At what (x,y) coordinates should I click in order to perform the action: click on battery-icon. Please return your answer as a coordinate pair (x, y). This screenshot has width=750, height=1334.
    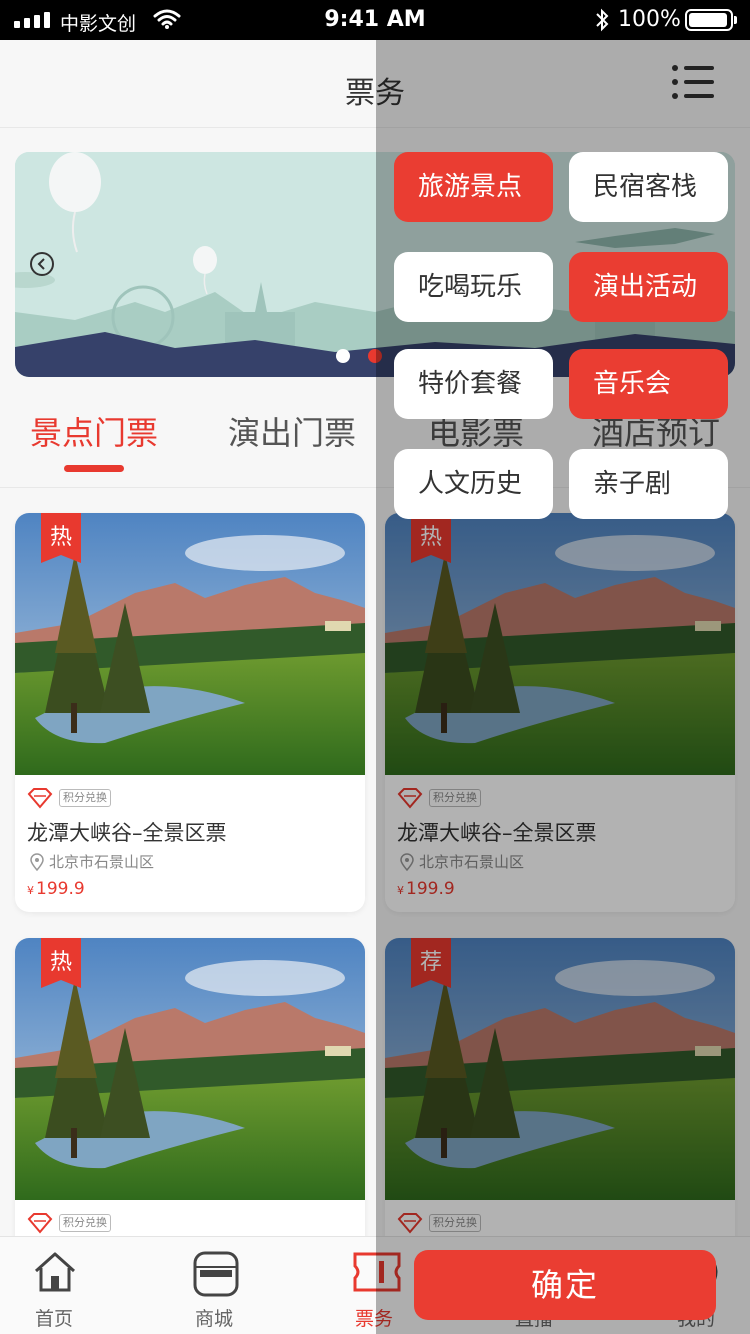
    Looking at the image, I should click on (711, 20).